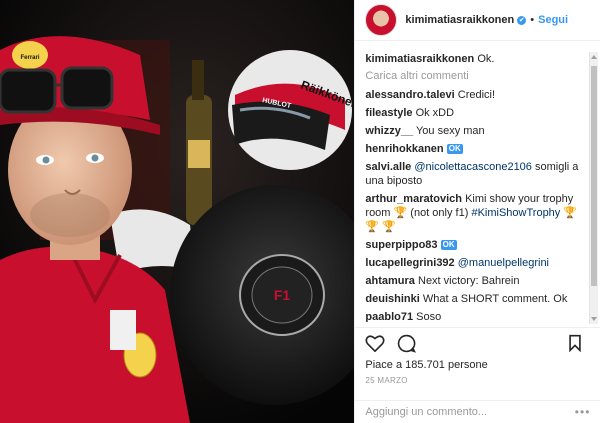  I want to click on comment-text-2: (not only f1), so click(439, 213).